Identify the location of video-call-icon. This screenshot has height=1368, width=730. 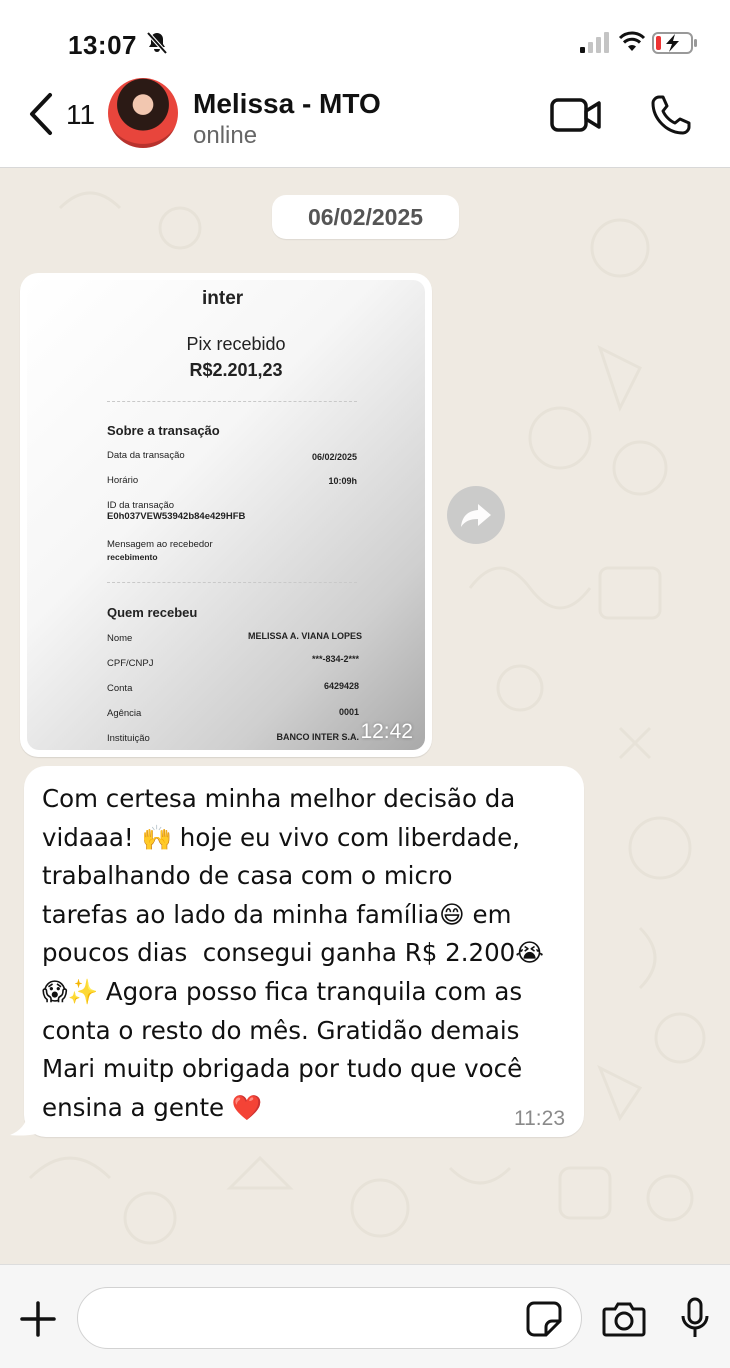
(576, 115).